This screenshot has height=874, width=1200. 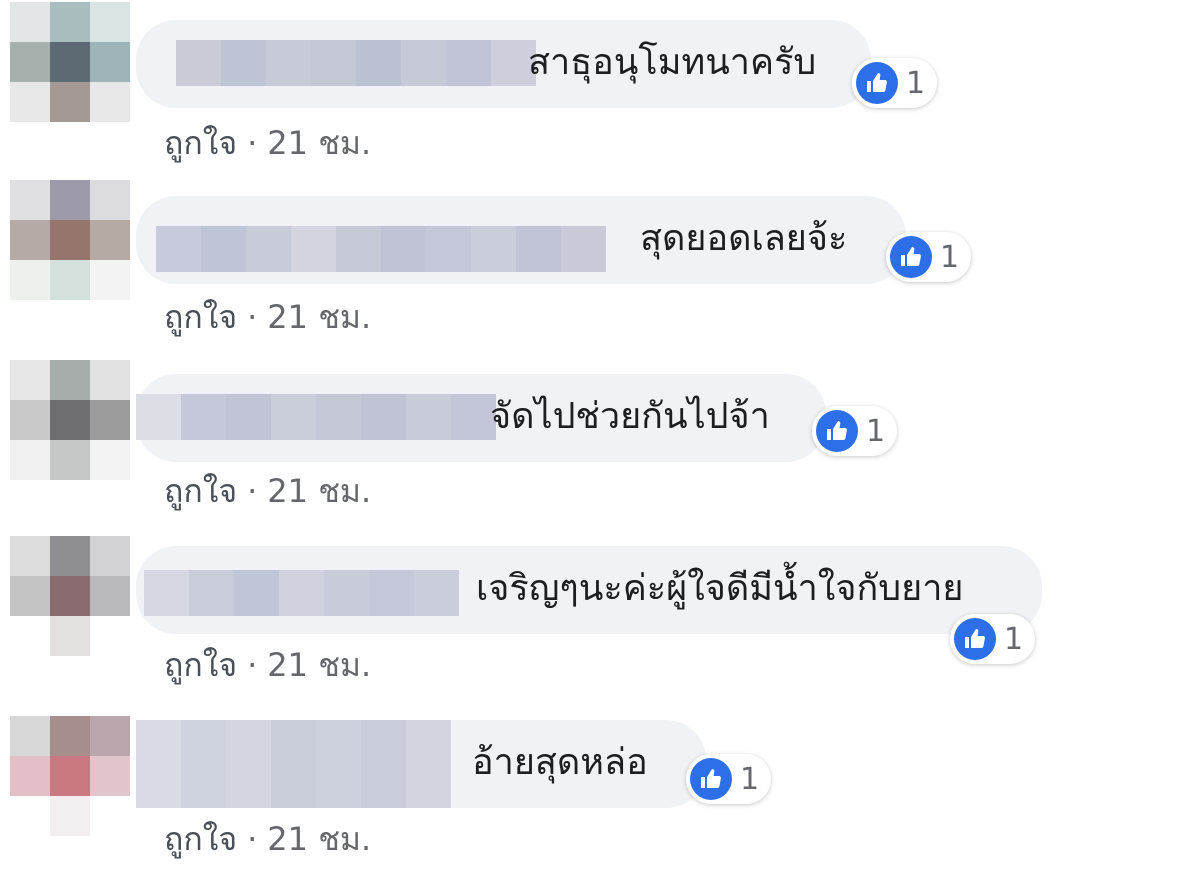 I want to click on comment-text: สาธุอนุโมทนาครับ, so click(x=672, y=62).